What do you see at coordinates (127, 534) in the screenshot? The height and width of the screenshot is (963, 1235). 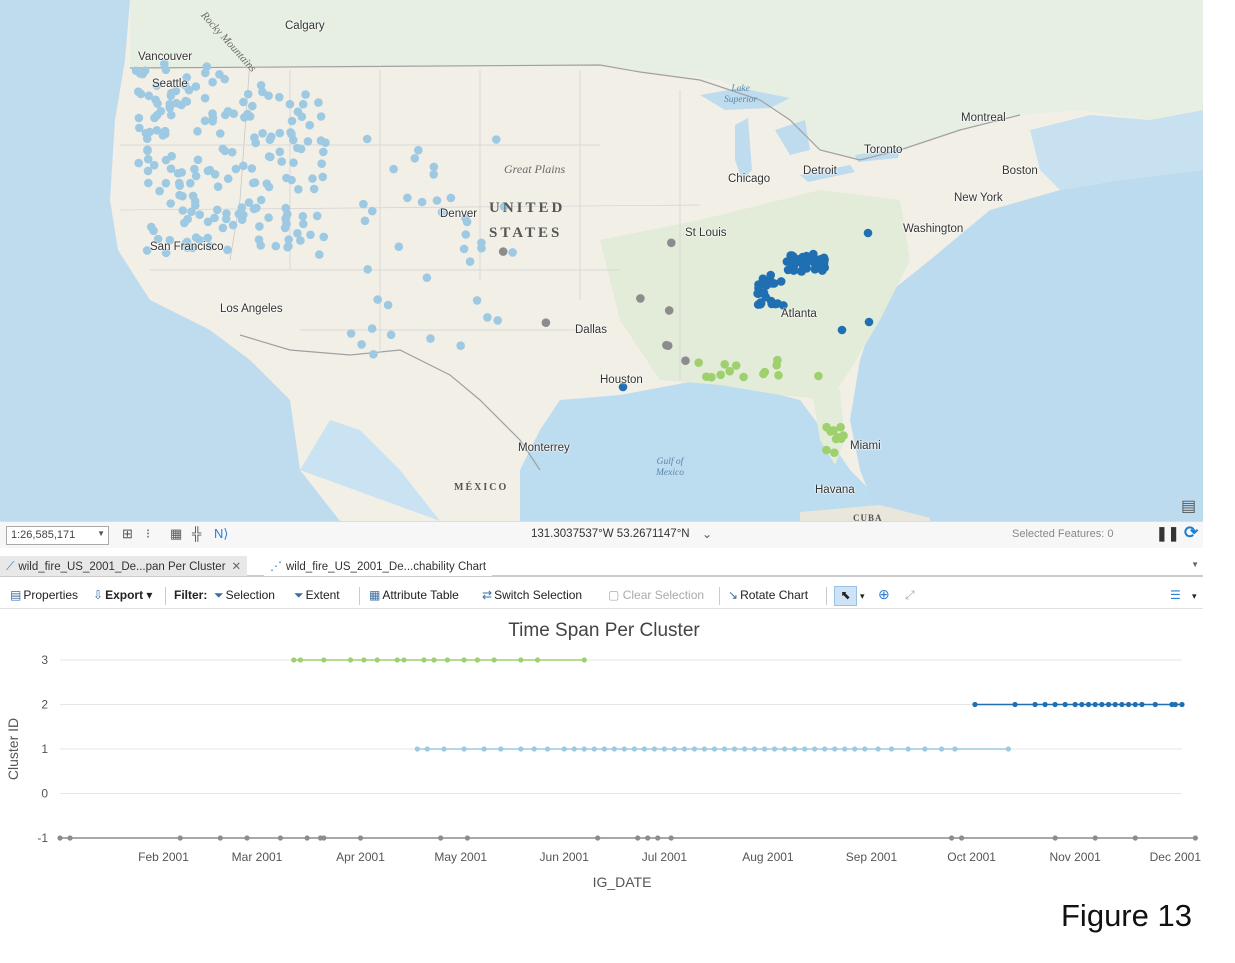 I see `grid-icon: ⊞` at bounding box center [127, 534].